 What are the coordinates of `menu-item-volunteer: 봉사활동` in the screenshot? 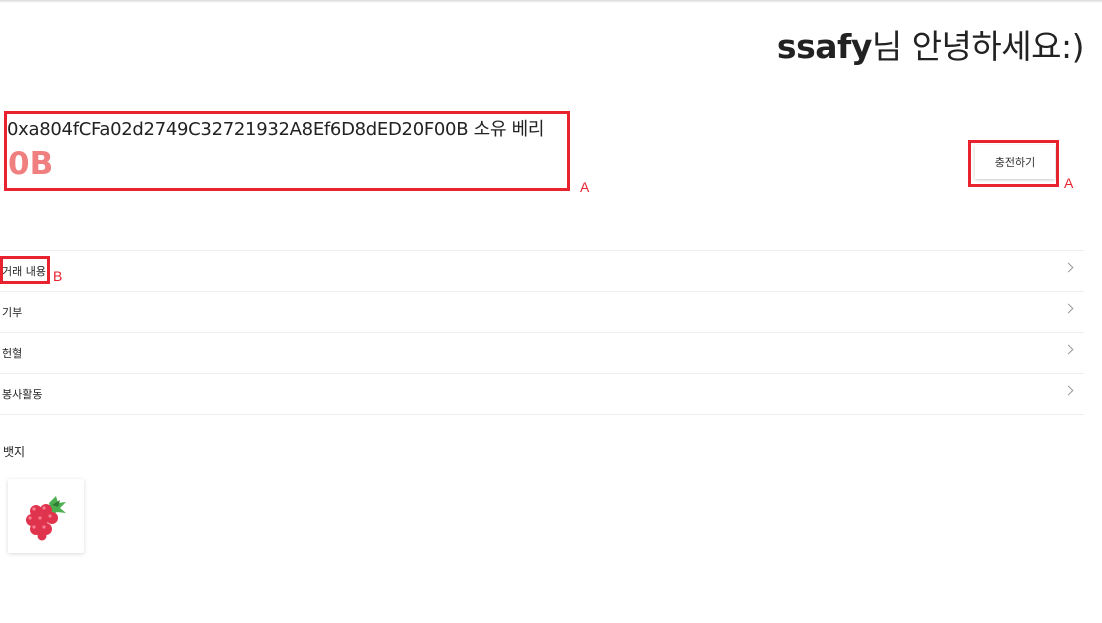 It's located at (542, 394).